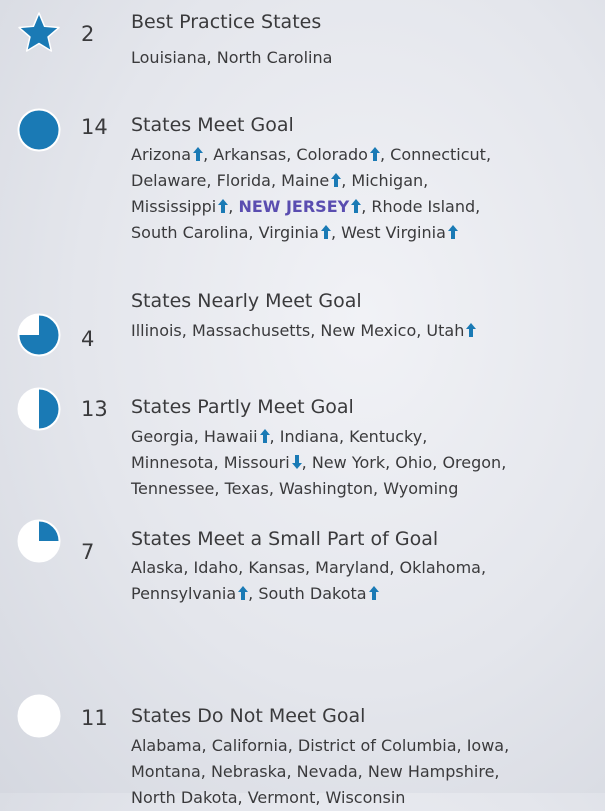 This screenshot has width=605, height=811. Describe the element at coordinates (445, 330) in the screenshot. I see `state-name: Utah` at that location.